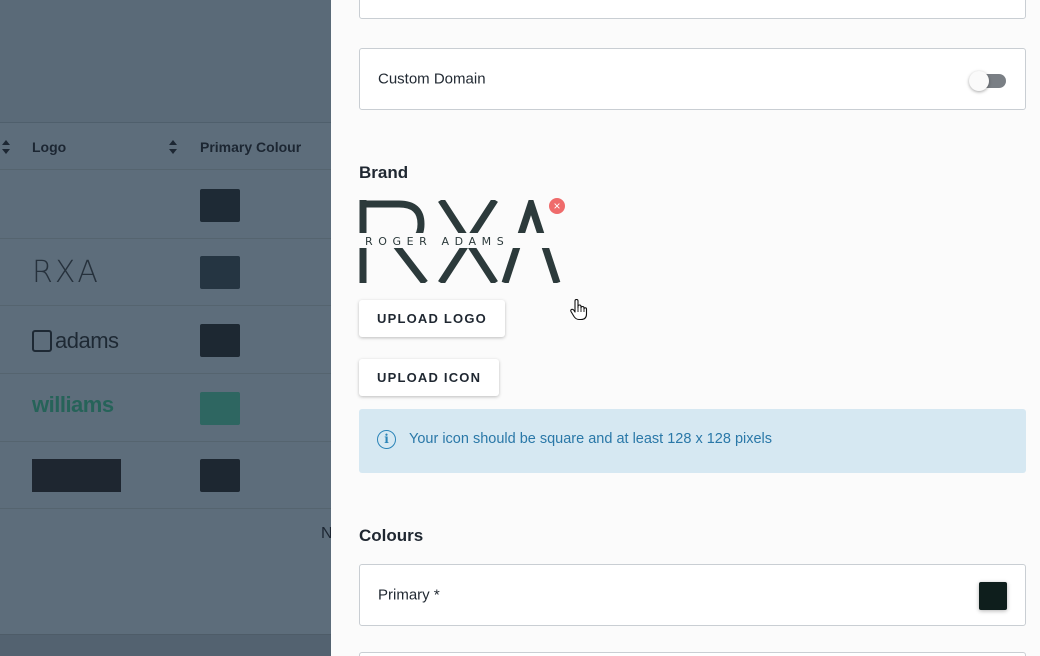 The height and width of the screenshot is (656, 1040). Describe the element at coordinates (409, 595) in the screenshot. I see `primary-colour-label: Primary *` at that location.